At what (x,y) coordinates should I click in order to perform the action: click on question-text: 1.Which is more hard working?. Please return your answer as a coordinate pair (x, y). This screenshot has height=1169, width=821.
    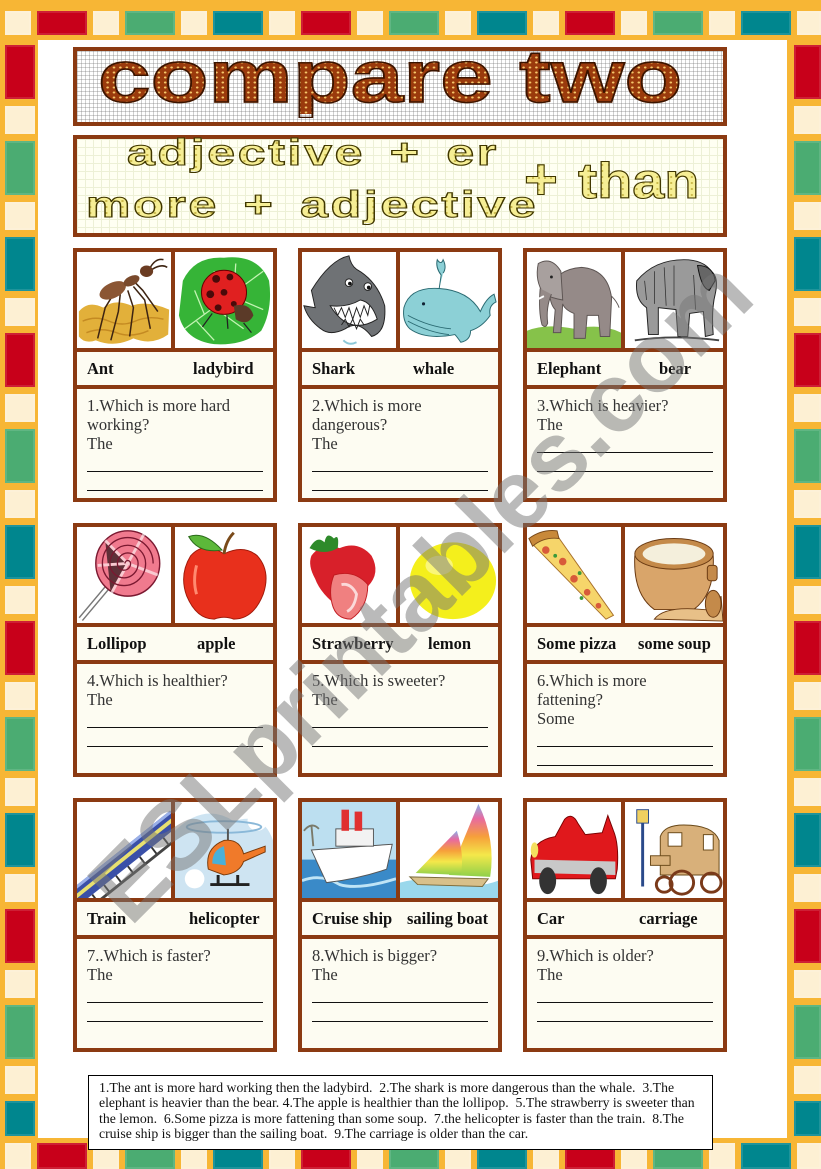
    Looking at the image, I should click on (158, 415).